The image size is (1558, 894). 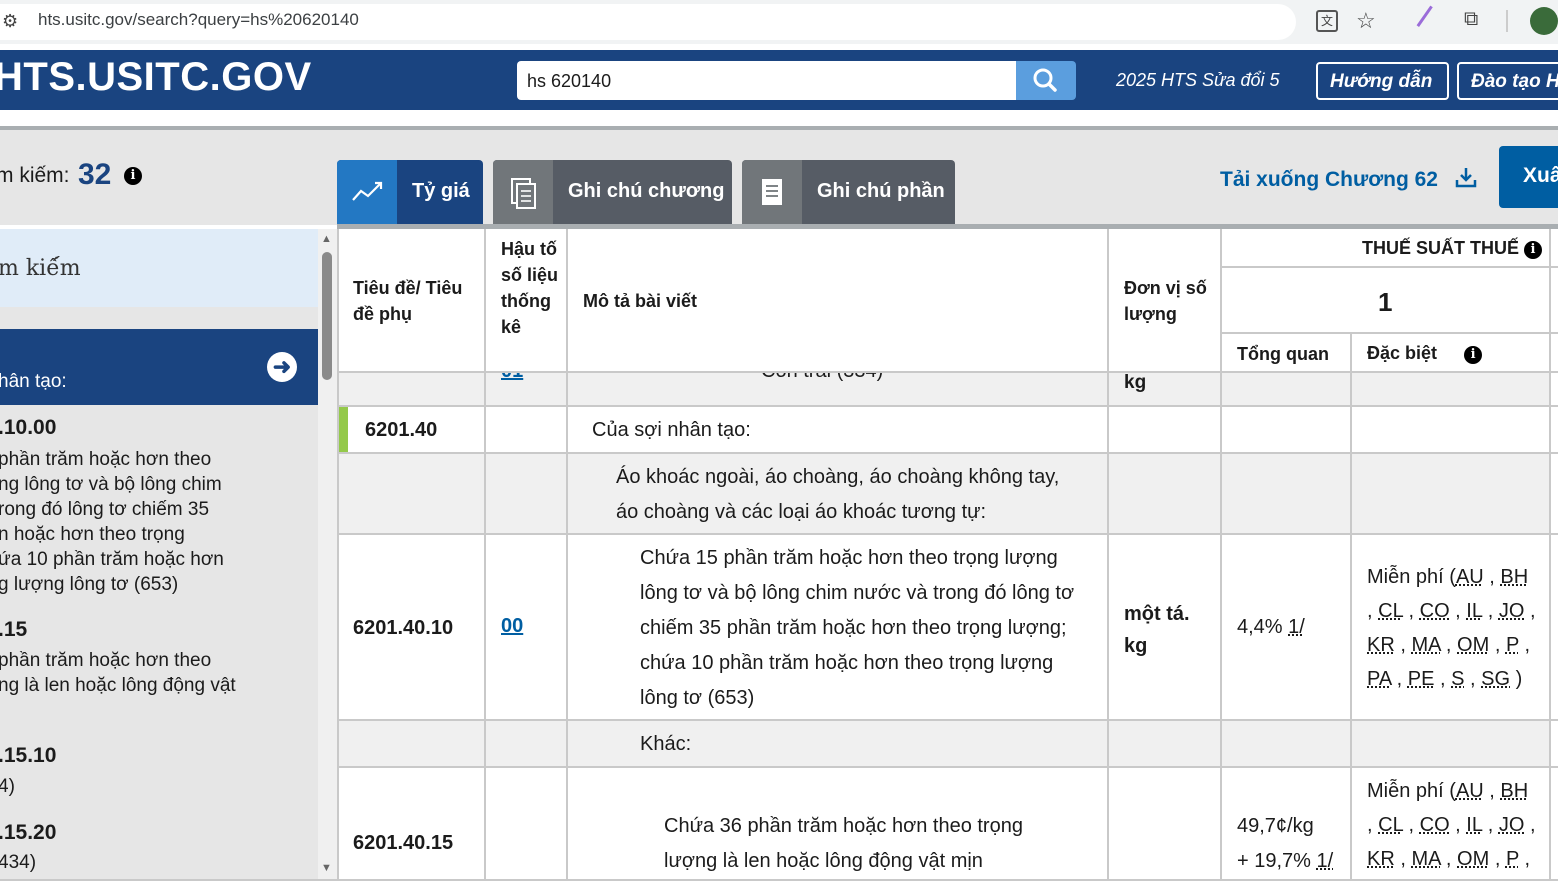 I want to click on site-logo: HTS.USITC.GOV, so click(x=156, y=77).